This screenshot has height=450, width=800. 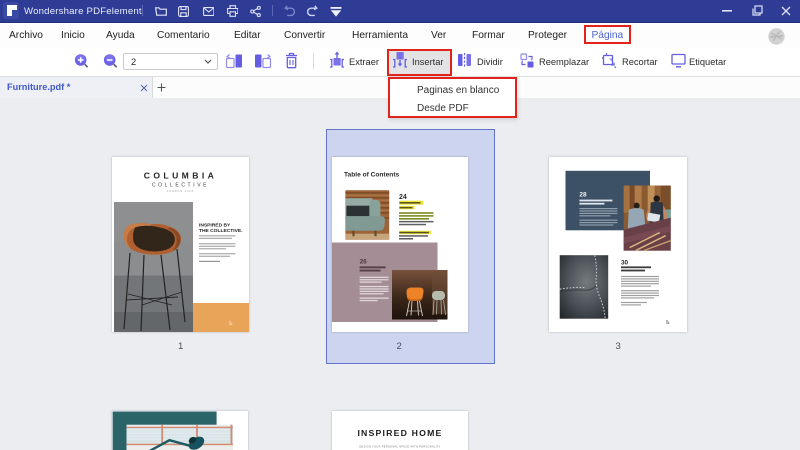 I want to click on svg-text: INSPIRED HOME, so click(x=399, y=433).